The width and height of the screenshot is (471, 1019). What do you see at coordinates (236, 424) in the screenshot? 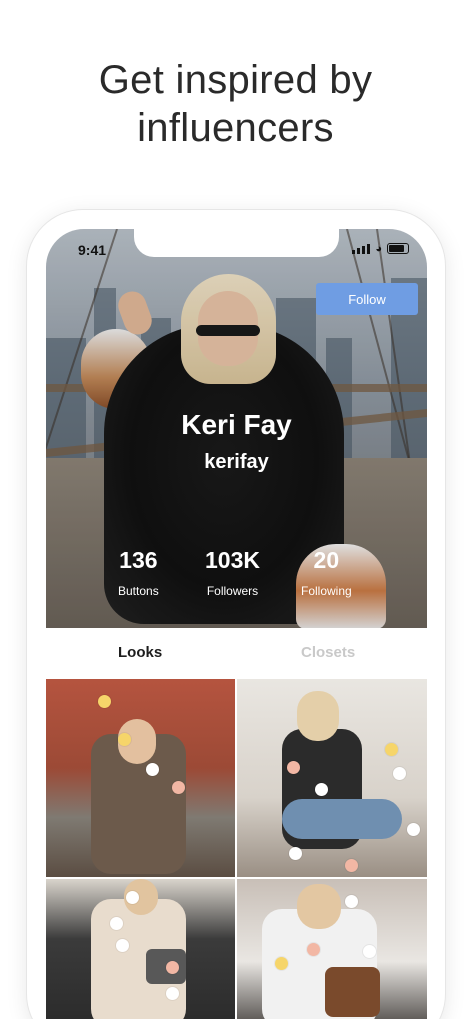
I see `profile-name: Keri Fay` at bounding box center [236, 424].